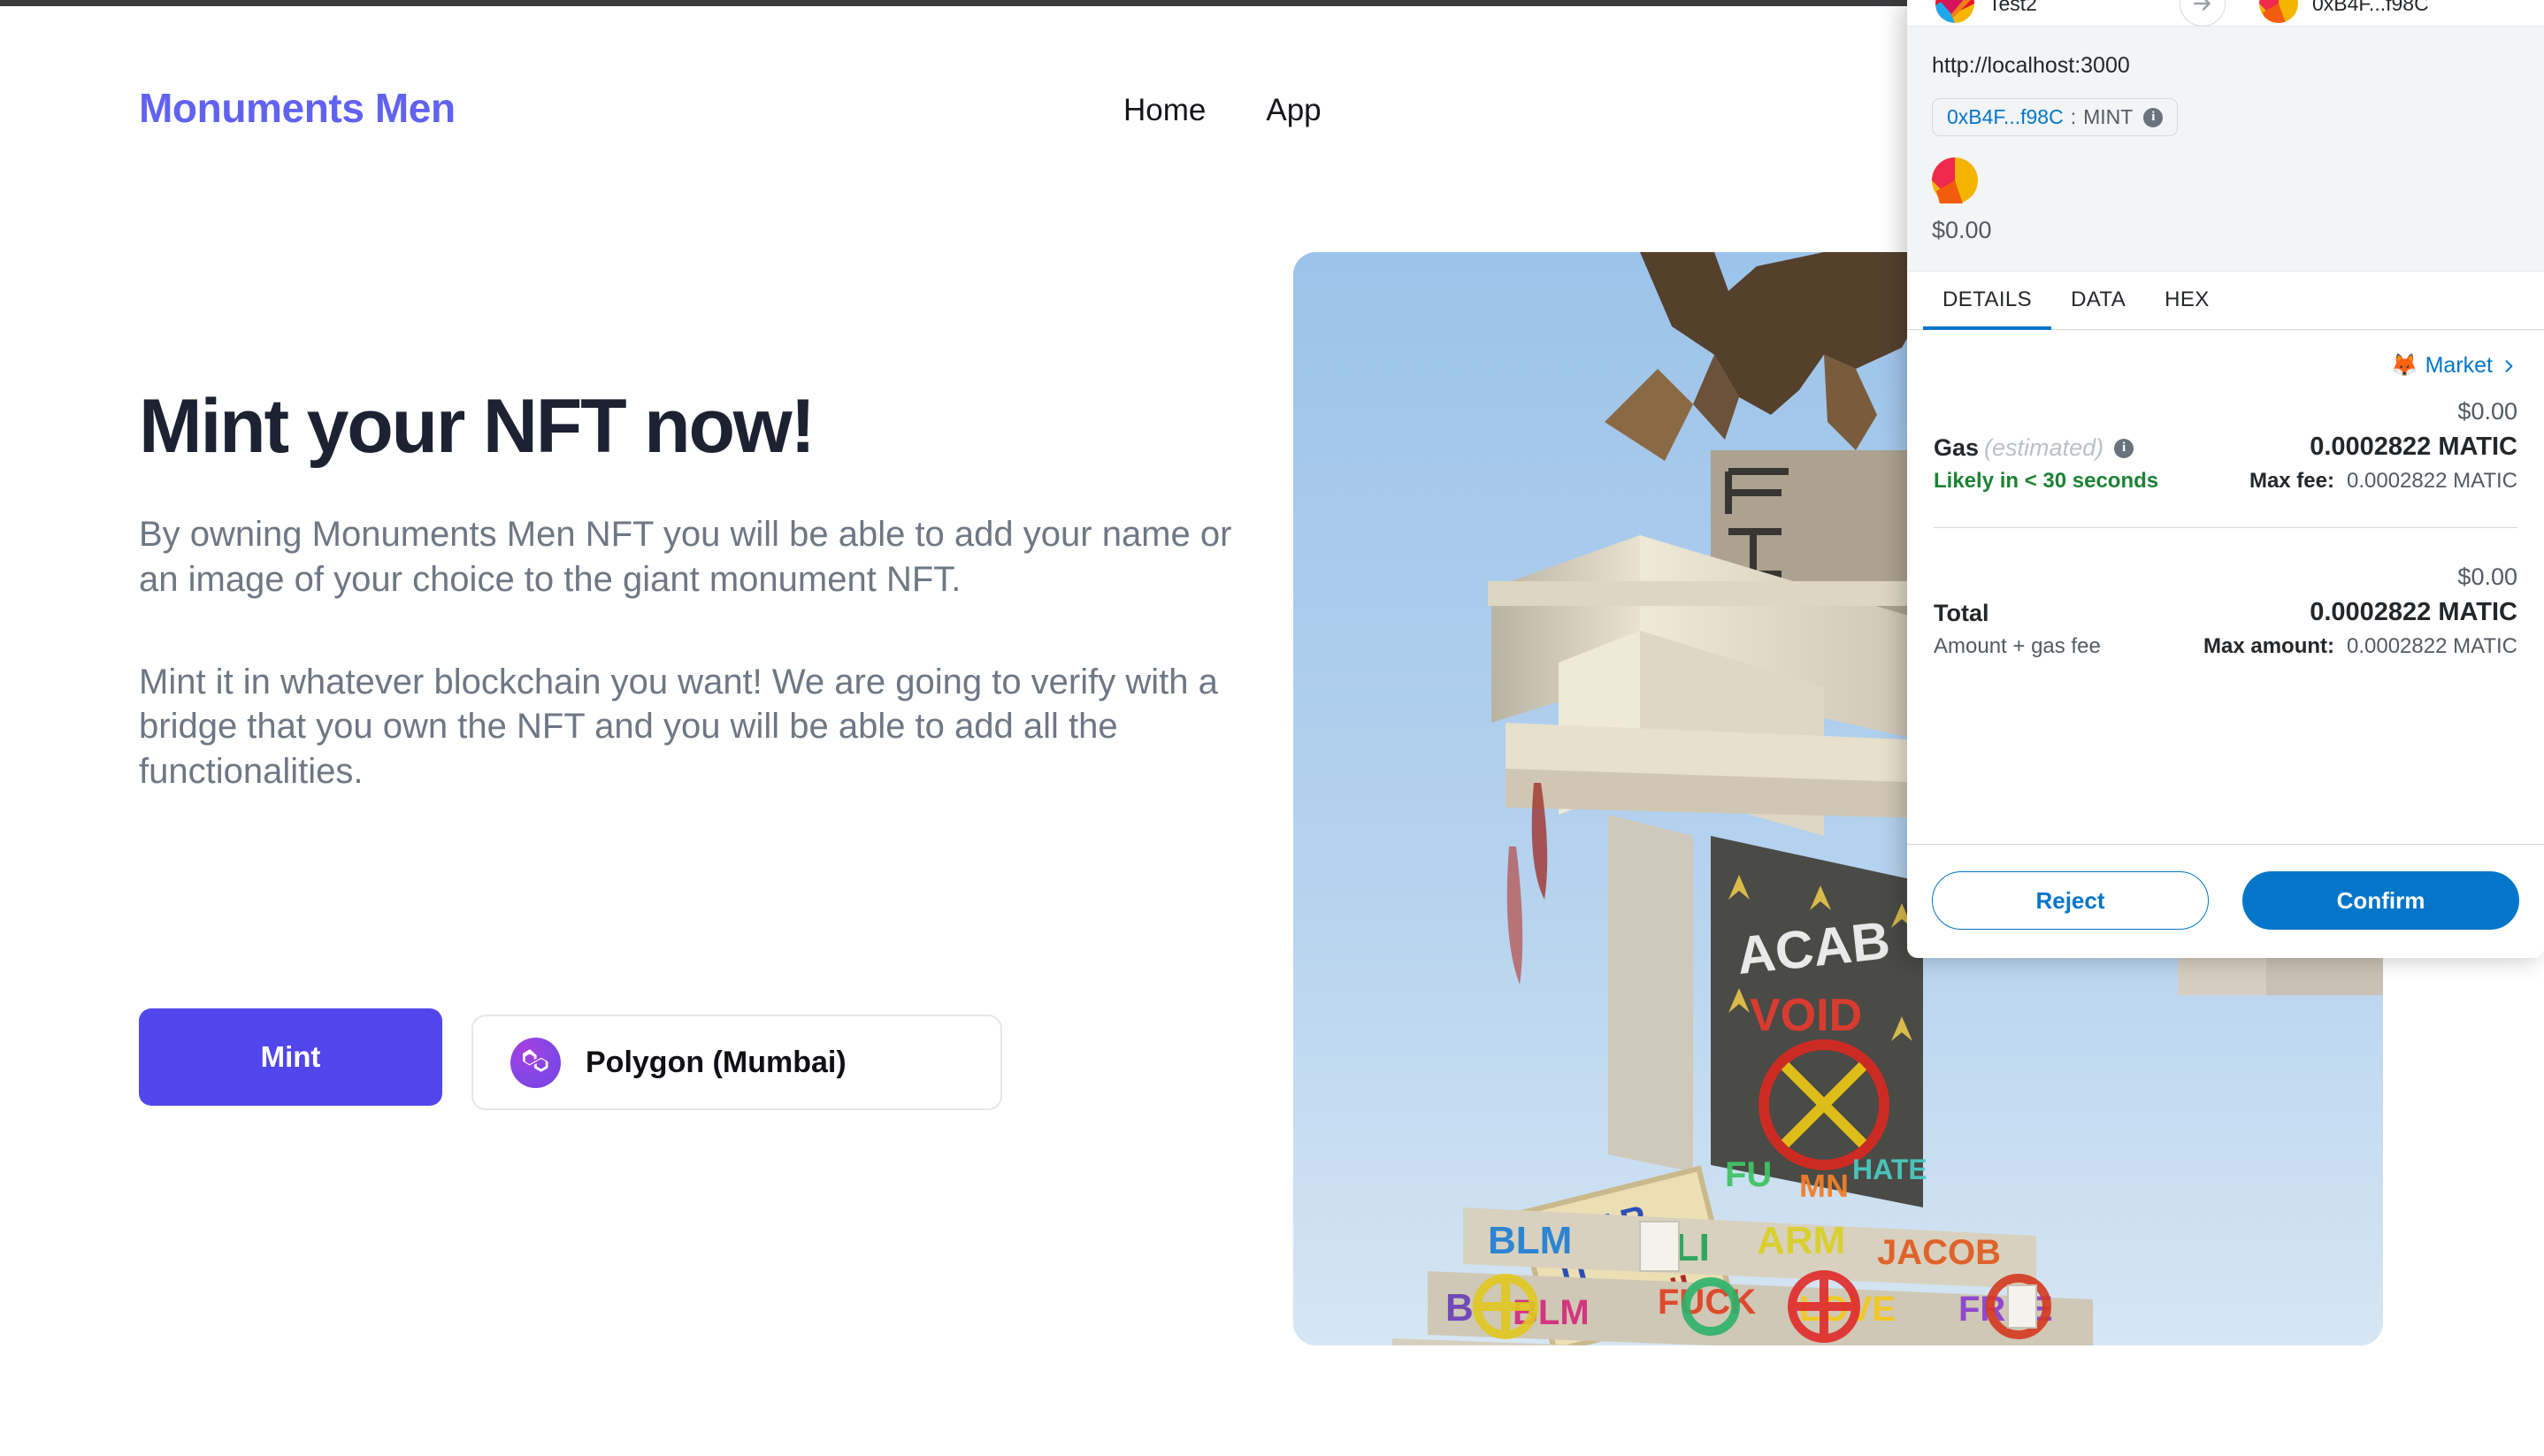  I want to click on svg-text: BLM, so click(1530, 1240).